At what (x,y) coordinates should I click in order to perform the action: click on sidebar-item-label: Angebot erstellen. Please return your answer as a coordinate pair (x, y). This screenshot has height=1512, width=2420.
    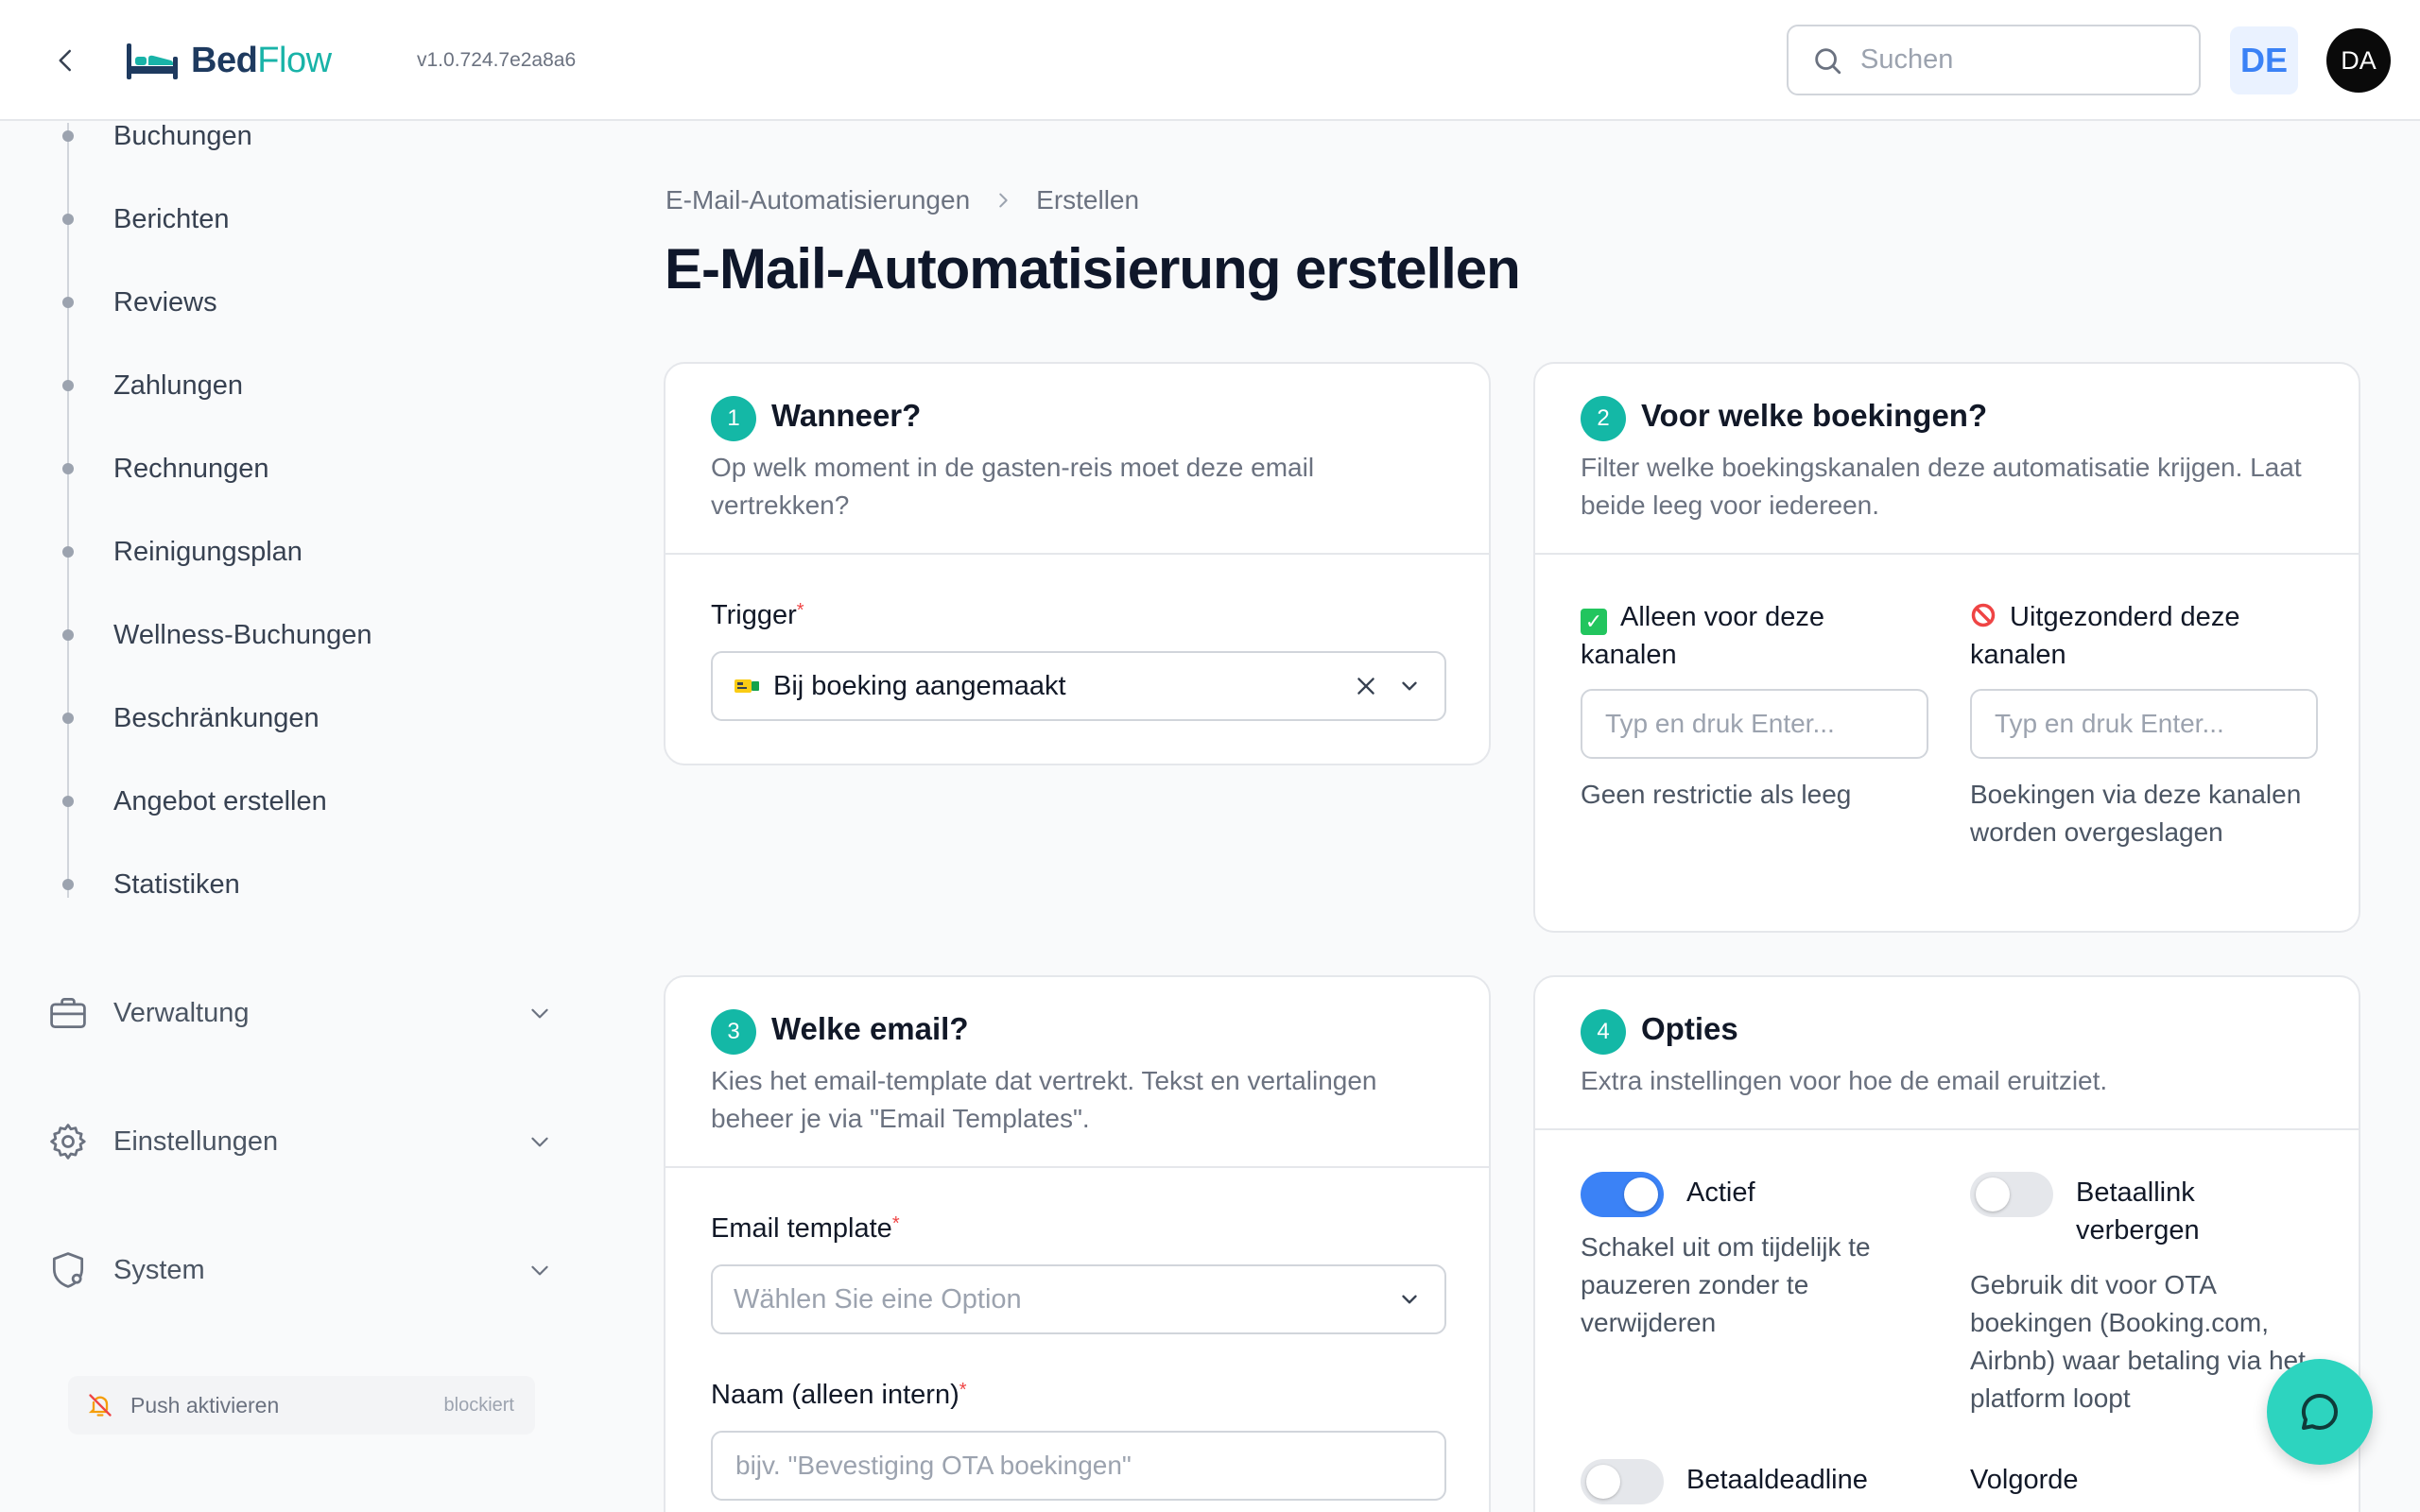
    Looking at the image, I should click on (220, 800).